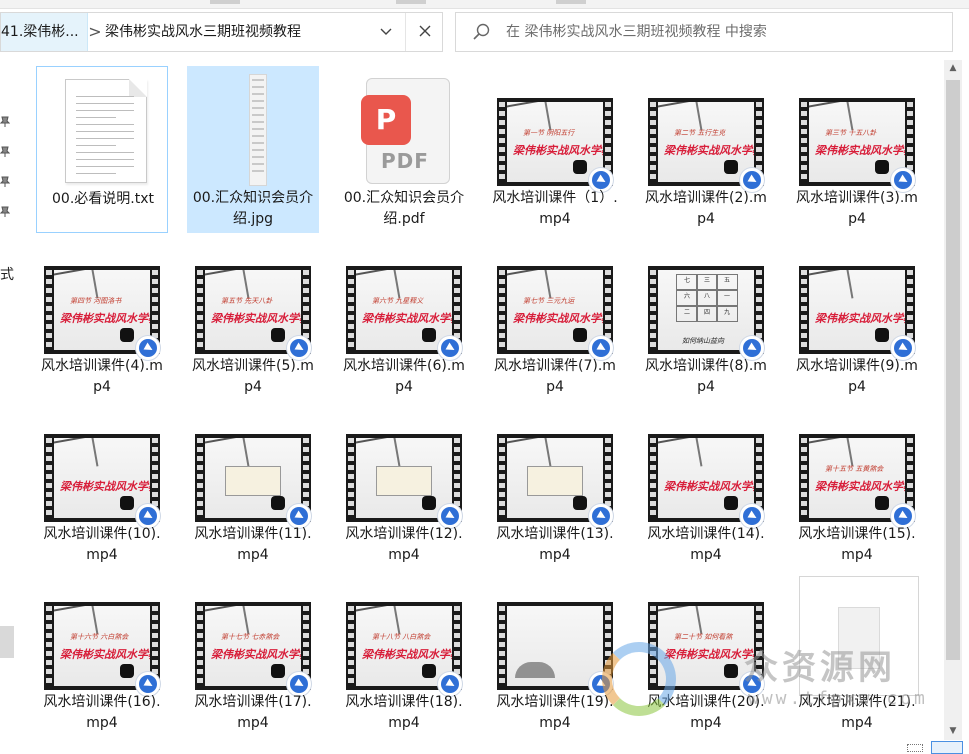 This screenshot has height=754, width=969. Describe the element at coordinates (857, 376) in the screenshot. I see `file-name: 风水培训课件(9).mp4` at that location.